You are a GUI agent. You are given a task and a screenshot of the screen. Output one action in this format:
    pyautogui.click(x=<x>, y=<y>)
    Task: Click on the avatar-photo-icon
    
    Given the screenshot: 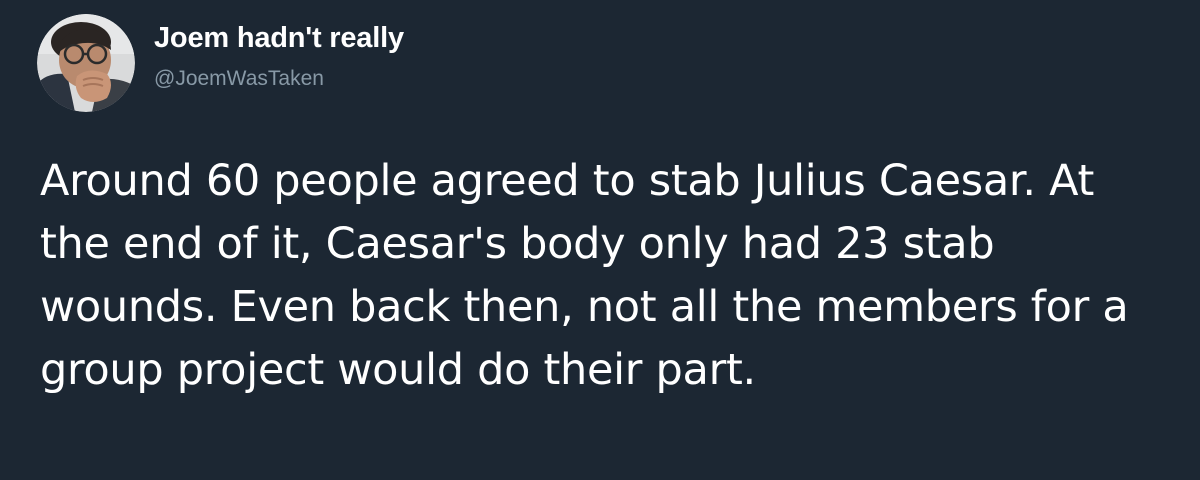 What is the action you would take?
    pyautogui.click(x=86, y=63)
    